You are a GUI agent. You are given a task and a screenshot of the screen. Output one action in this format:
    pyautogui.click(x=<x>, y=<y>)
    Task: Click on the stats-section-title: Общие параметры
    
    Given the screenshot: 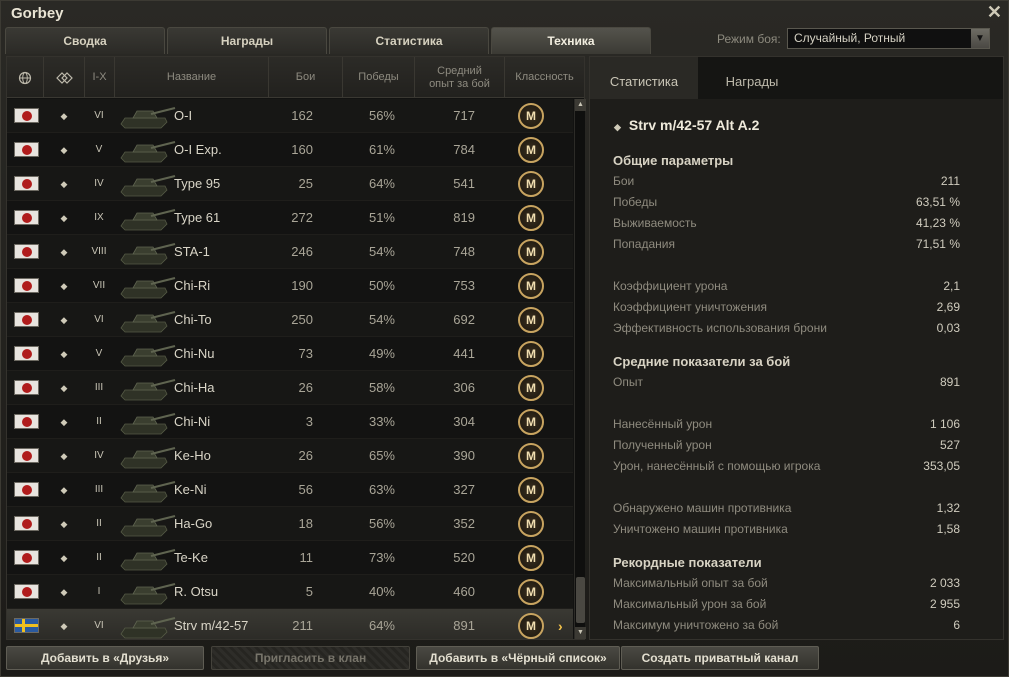 What is the action you would take?
    pyautogui.click(x=673, y=160)
    